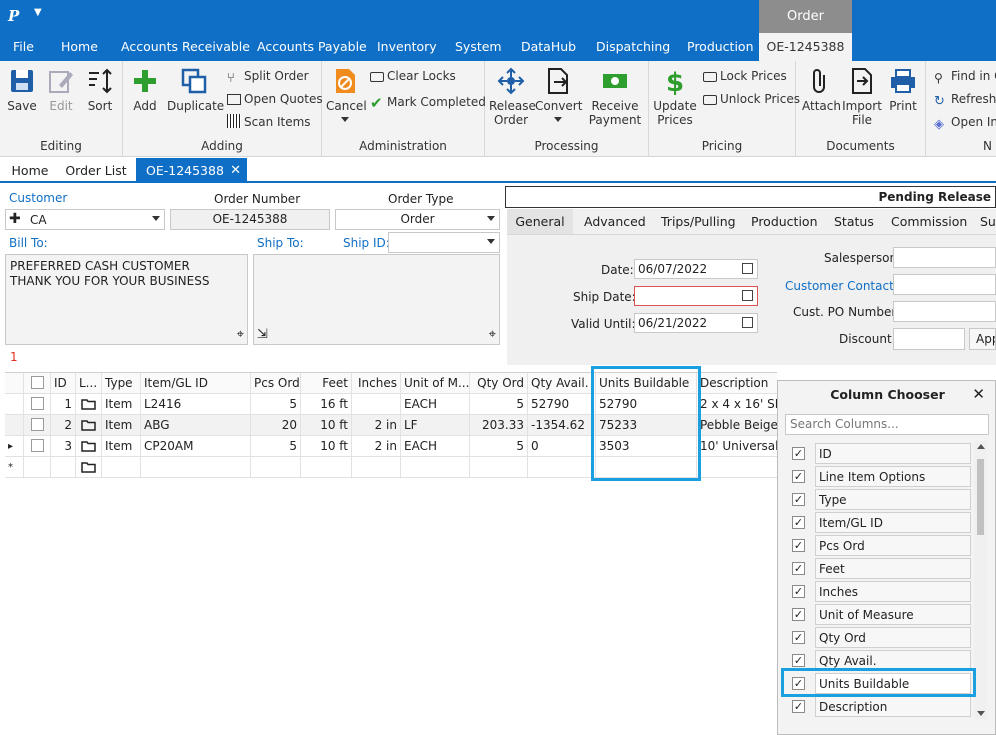  I want to click on add-button: Add, so click(145, 90).